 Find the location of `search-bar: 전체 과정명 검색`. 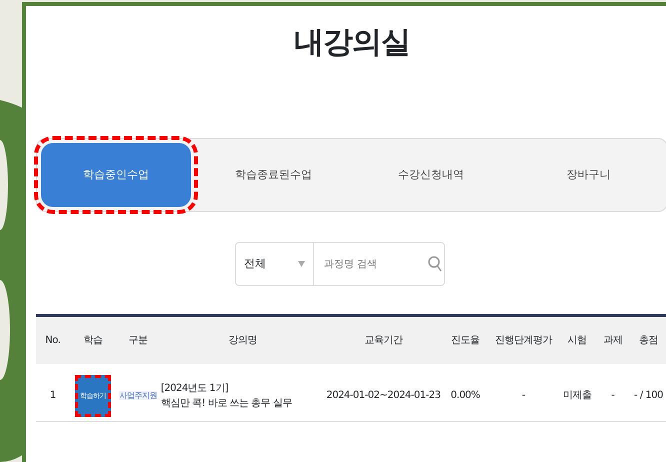

search-bar: 전체 과정명 검색 is located at coordinates (340, 264).